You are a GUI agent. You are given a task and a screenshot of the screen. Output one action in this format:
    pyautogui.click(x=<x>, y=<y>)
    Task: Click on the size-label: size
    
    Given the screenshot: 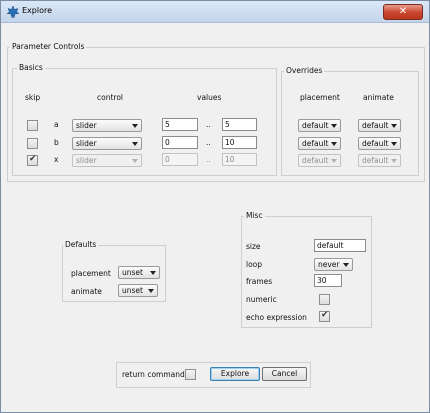 What is the action you would take?
    pyautogui.click(x=253, y=246)
    